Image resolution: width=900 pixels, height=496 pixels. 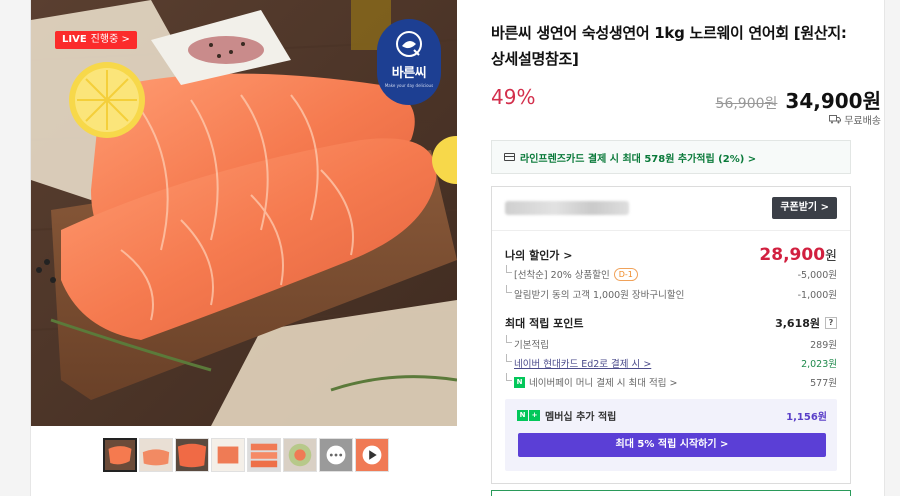 I want to click on discount-line-2-value: -1,000원, so click(x=817, y=295).